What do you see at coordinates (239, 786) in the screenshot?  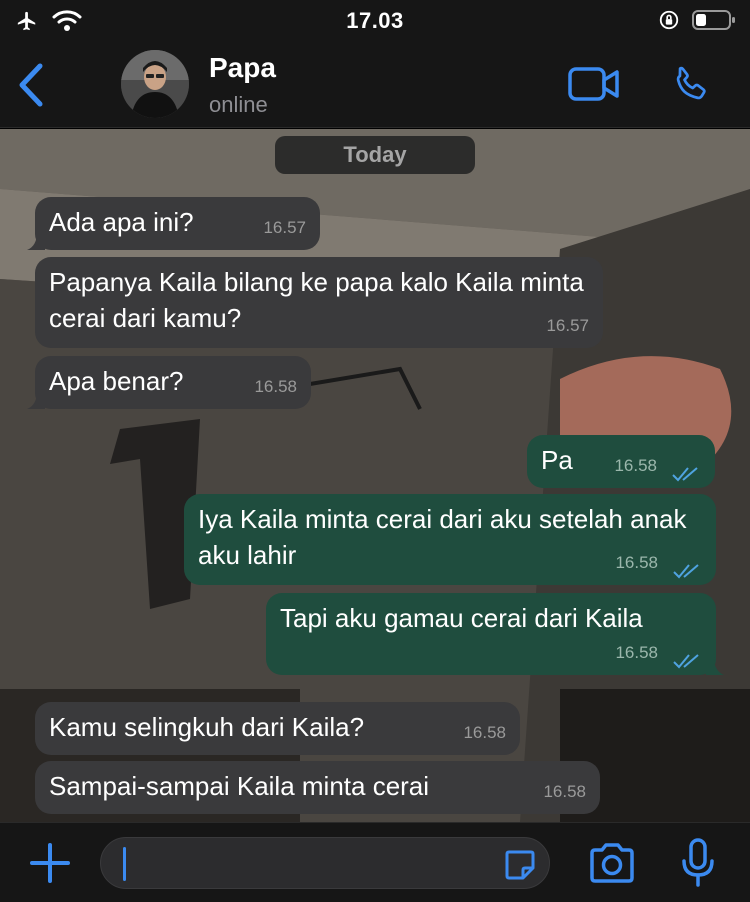 I see `message-text: Sampai-sampai Kaila minta cerai` at bounding box center [239, 786].